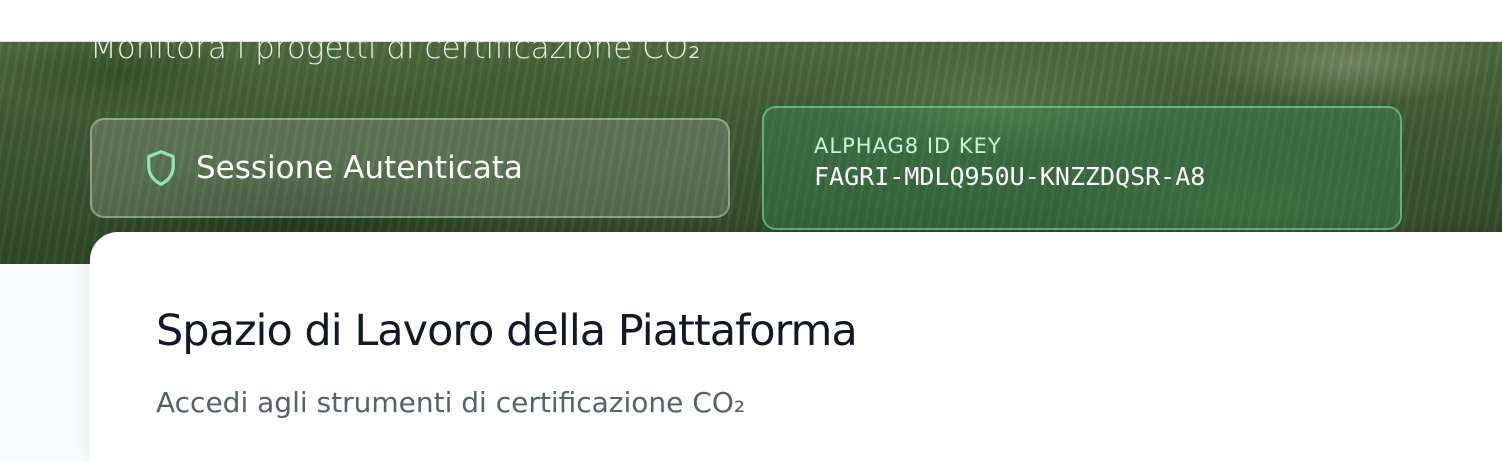 The height and width of the screenshot is (462, 1502). I want to click on id-key-value: FAGRI-MDLQ950U-KNZZDQSR-A8, so click(1010, 176).